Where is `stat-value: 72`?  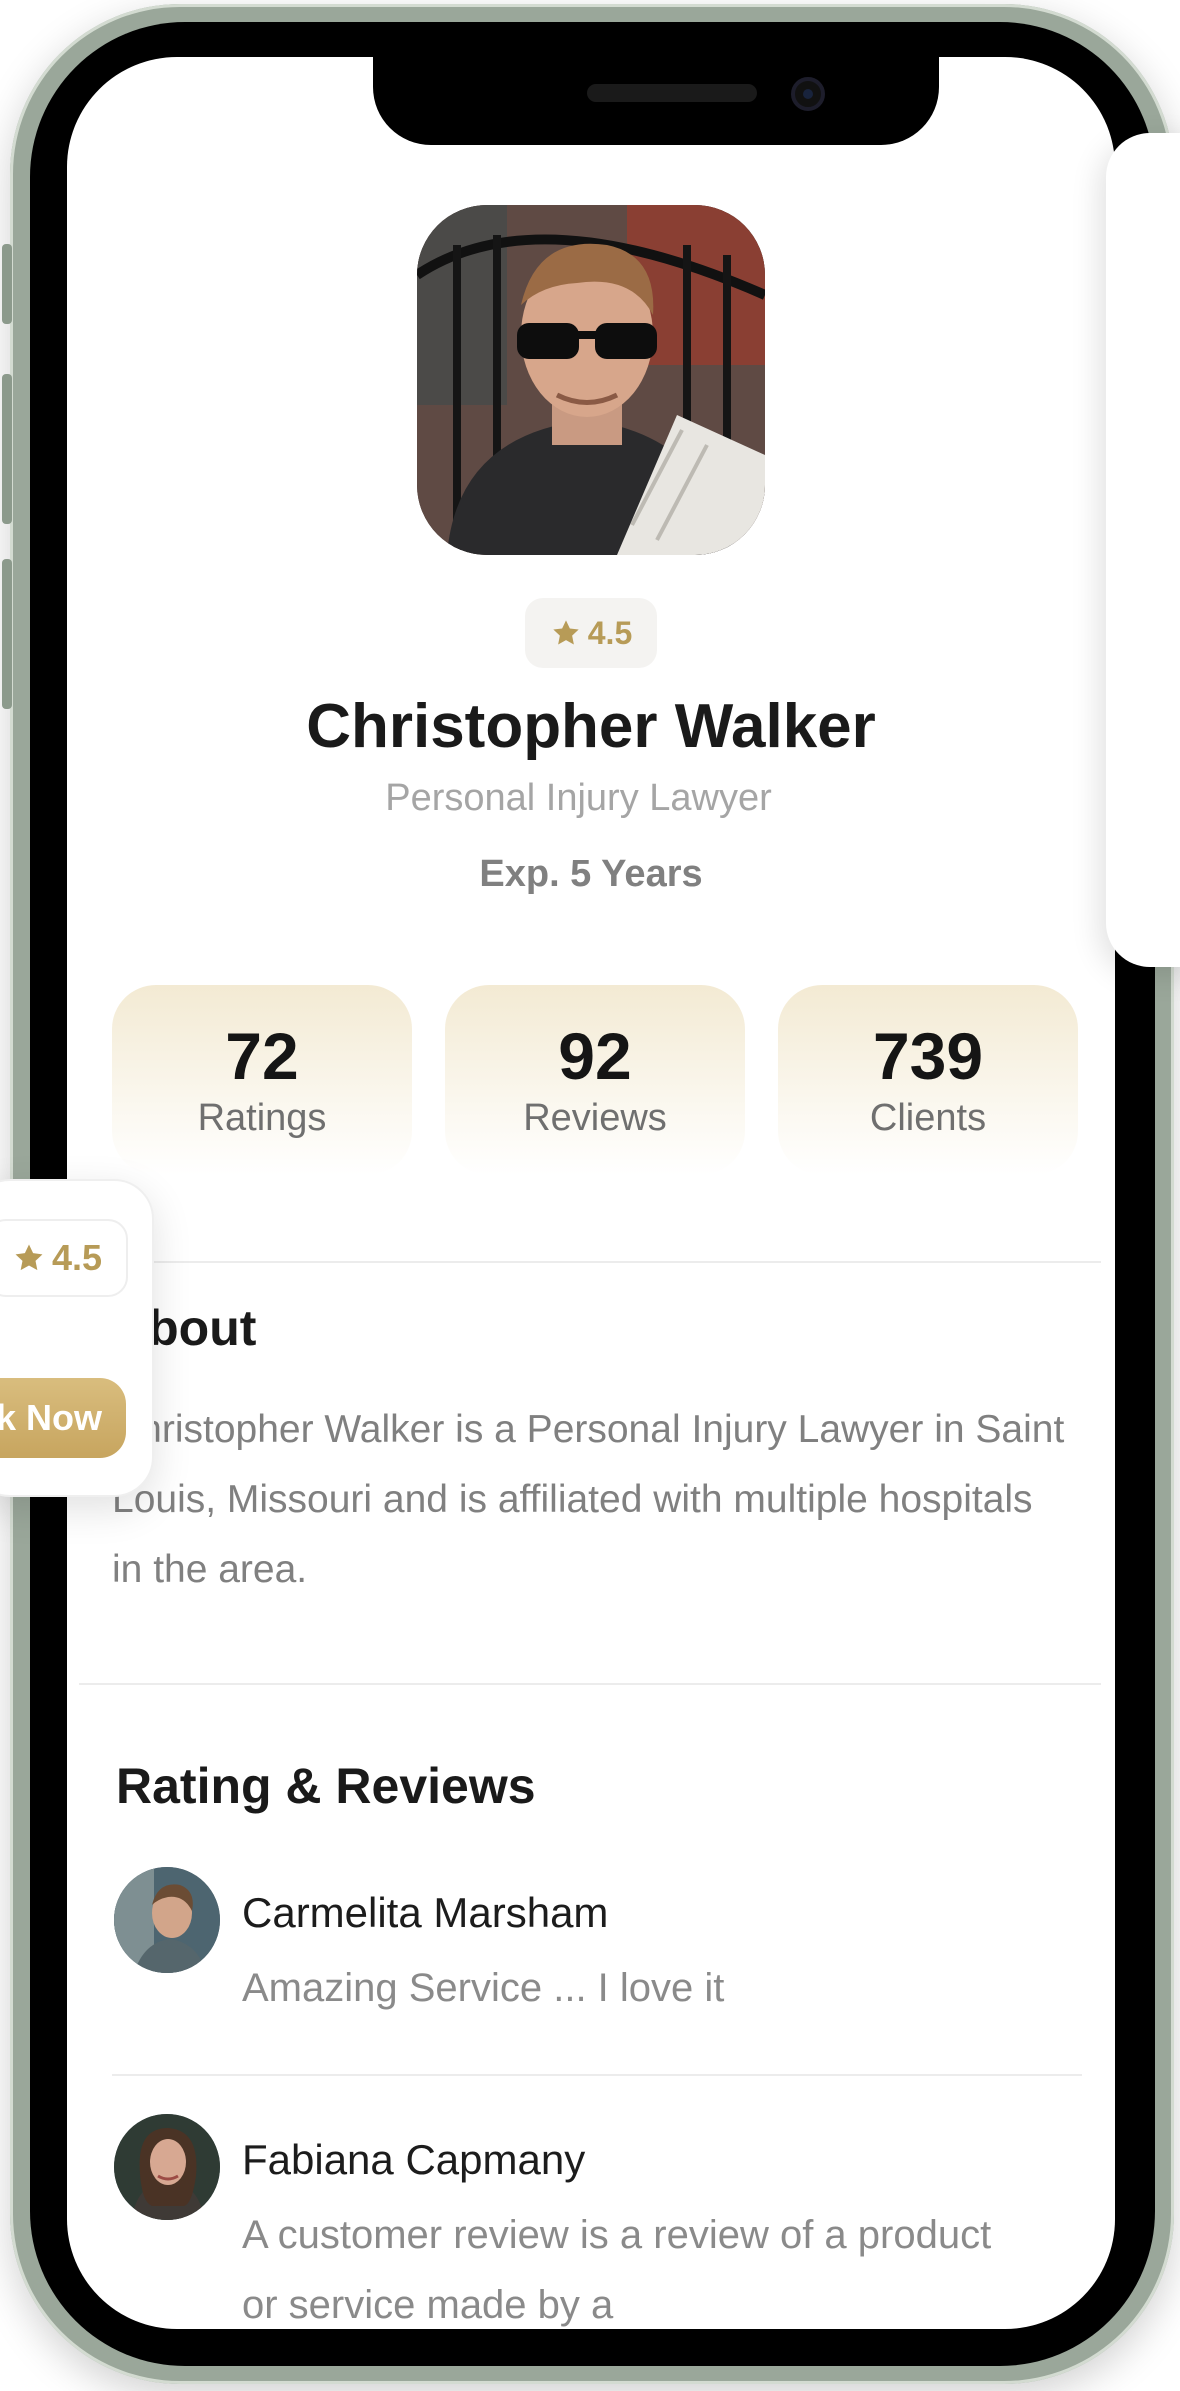
stat-value: 72 is located at coordinates (262, 1056).